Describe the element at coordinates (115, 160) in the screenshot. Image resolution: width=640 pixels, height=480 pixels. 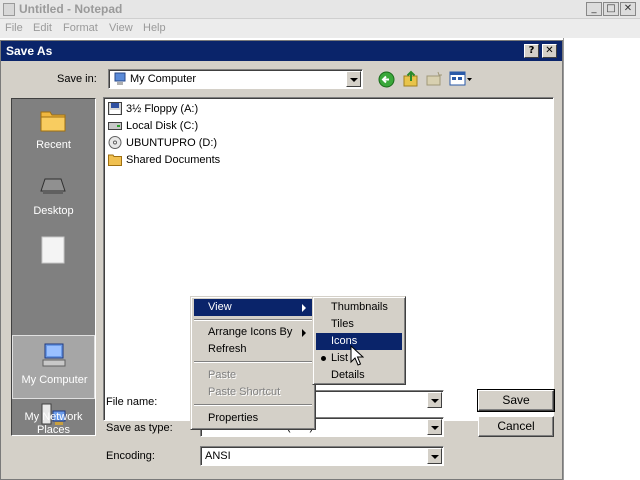
I see `folder-icon` at that location.